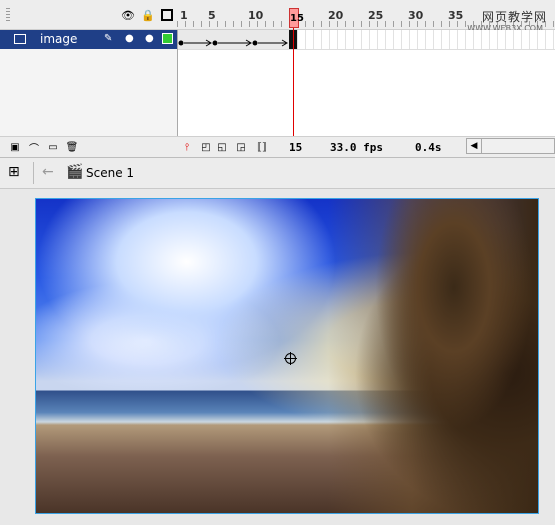  What do you see at coordinates (75, 172) in the screenshot?
I see `scene-clapper-icon: 🎬` at bounding box center [75, 172].